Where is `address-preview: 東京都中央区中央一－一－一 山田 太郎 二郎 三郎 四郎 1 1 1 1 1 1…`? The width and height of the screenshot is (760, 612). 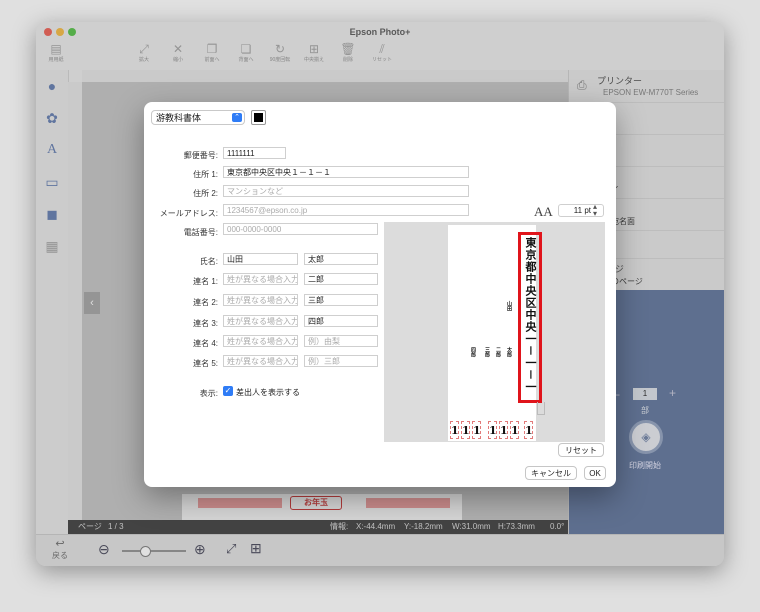 address-preview: 東京都中央区中央一－一－一 山田 太郎 二郎 三郎 四郎 1 1 1 1 1 1… is located at coordinates (494, 332).